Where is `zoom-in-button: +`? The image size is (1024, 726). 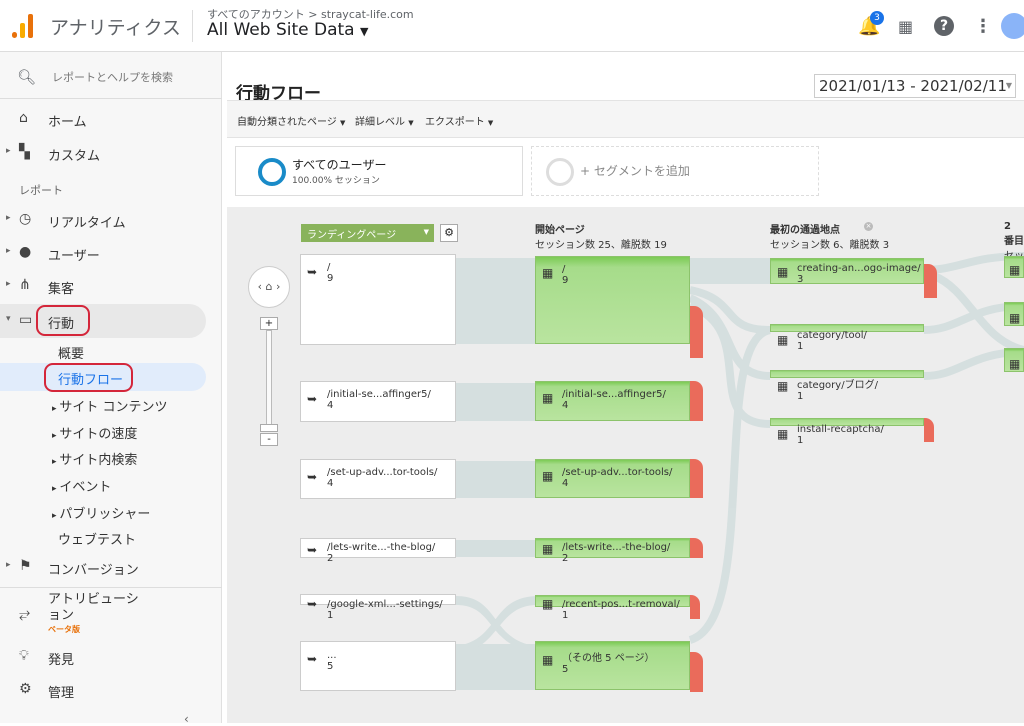
zoom-in-button: + is located at coordinates (269, 323).